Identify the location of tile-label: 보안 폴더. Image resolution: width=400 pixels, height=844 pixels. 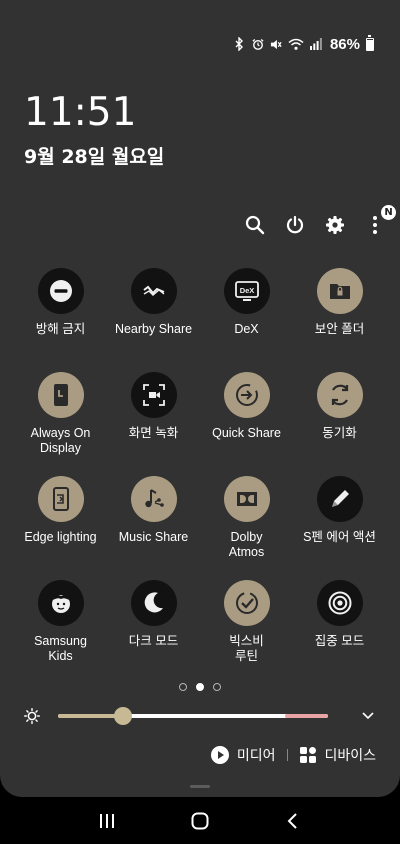
(339, 329).